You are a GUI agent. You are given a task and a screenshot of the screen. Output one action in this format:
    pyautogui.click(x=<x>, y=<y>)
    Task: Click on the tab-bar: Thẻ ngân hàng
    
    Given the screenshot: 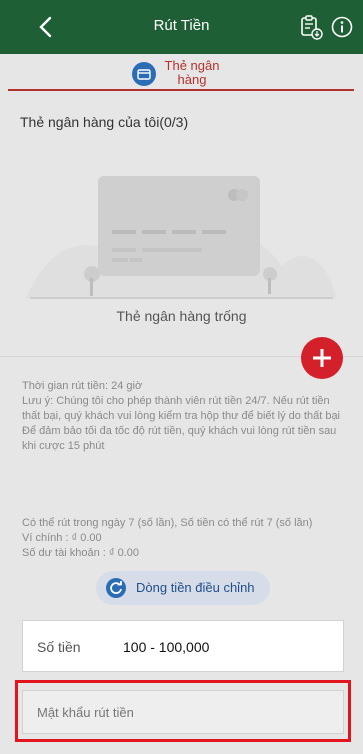 What is the action you would take?
    pyautogui.click(x=181, y=75)
    